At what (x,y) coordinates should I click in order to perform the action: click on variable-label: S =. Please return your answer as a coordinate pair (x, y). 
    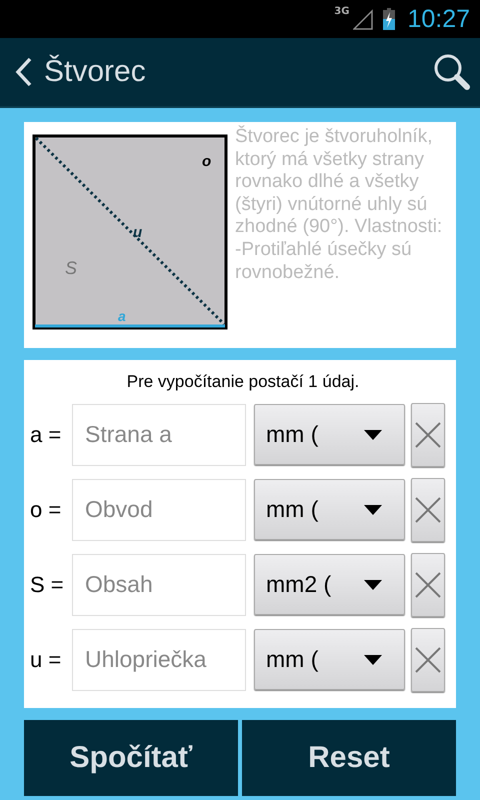
    Looking at the image, I should click on (47, 585).